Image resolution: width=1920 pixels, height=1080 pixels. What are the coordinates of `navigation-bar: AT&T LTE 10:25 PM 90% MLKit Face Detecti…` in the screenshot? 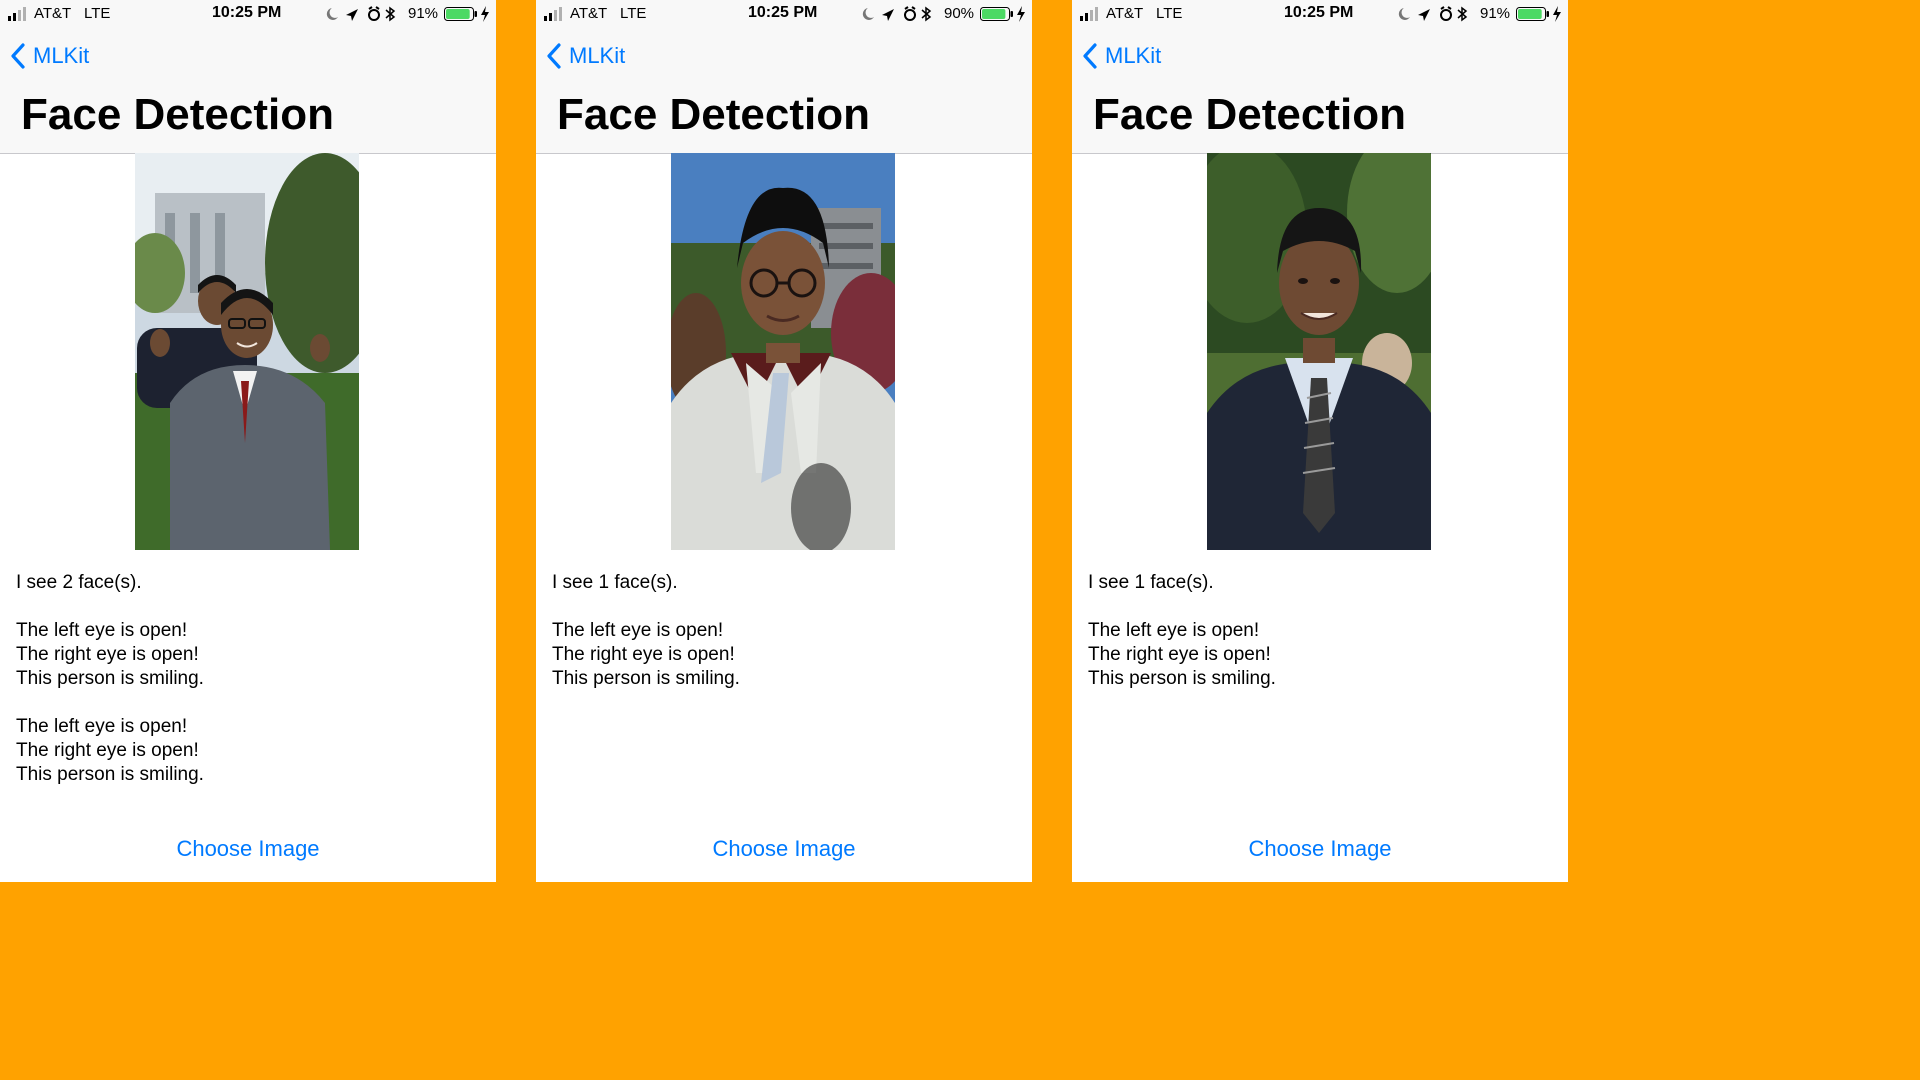 It's located at (784, 77).